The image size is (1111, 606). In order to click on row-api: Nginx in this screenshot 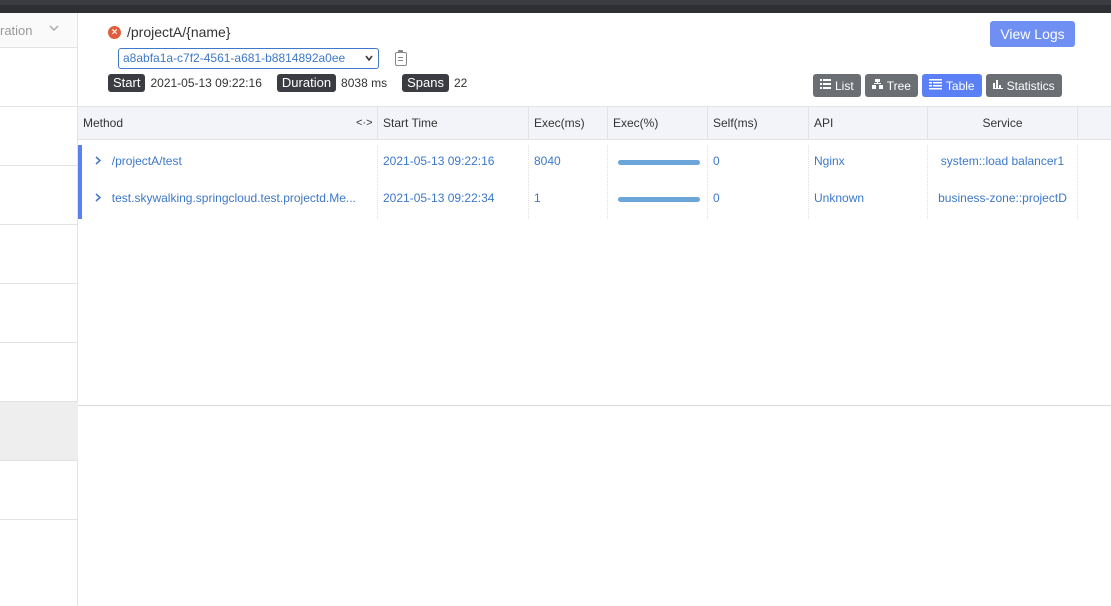, I will do `click(868, 163)`.